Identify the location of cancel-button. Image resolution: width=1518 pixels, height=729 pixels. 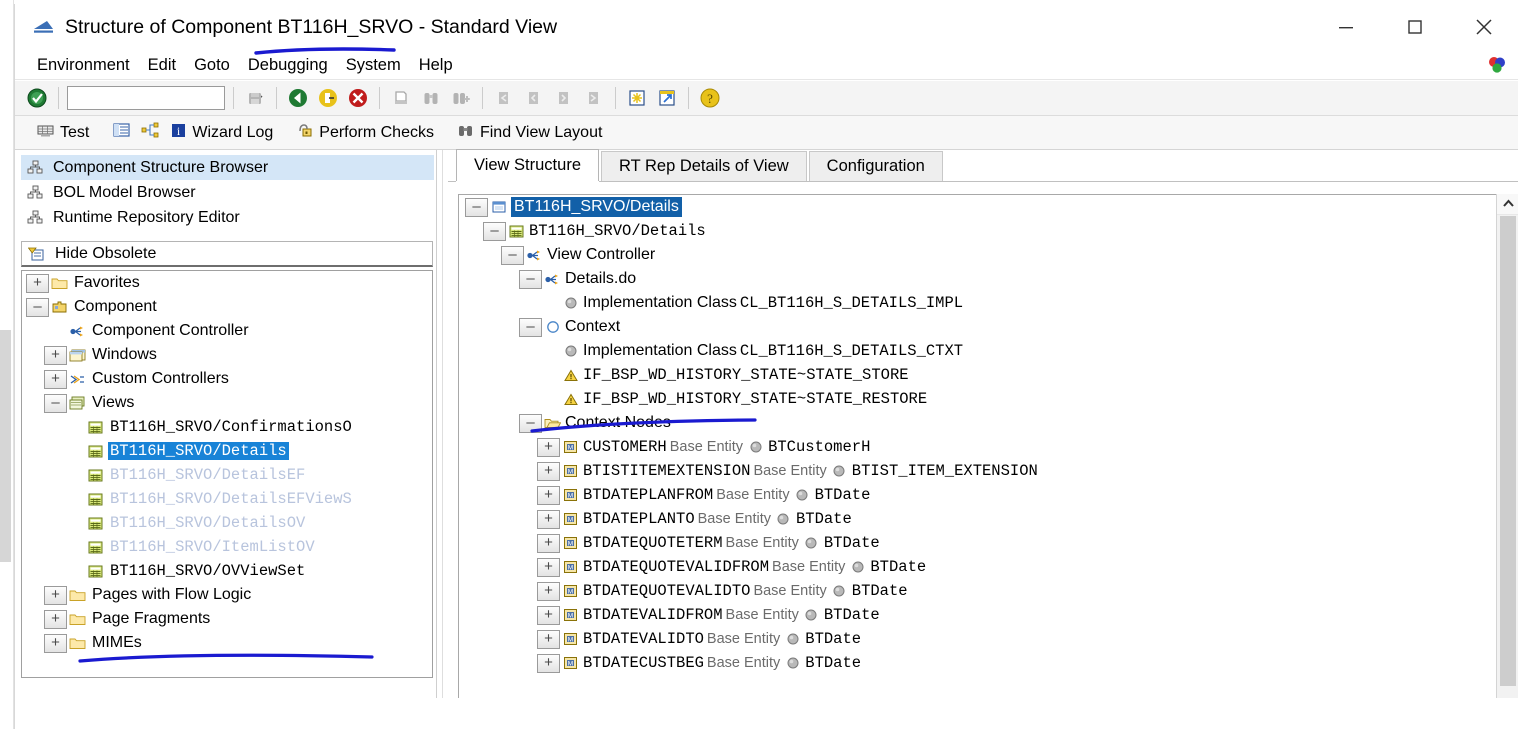
(358, 98).